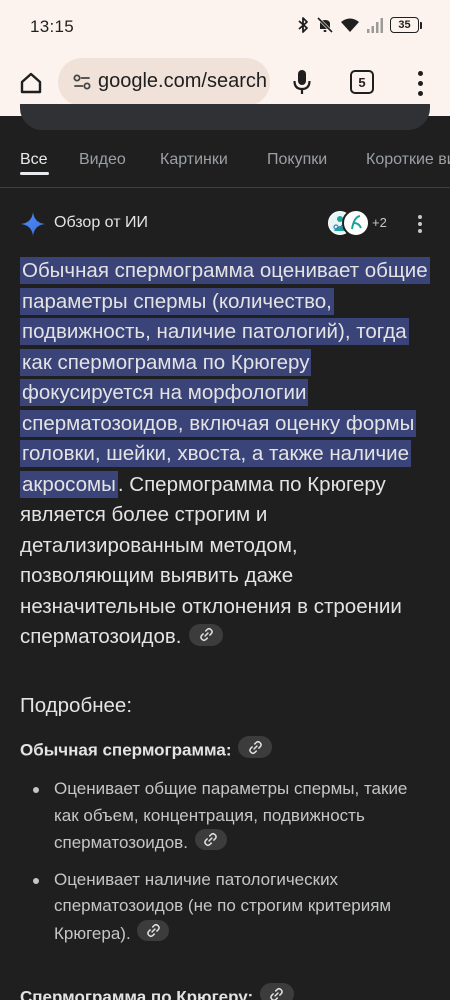  What do you see at coordinates (362, 82) in the screenshot?
I see `tab-switcher-button: 5` at bounding box center [362, 82].